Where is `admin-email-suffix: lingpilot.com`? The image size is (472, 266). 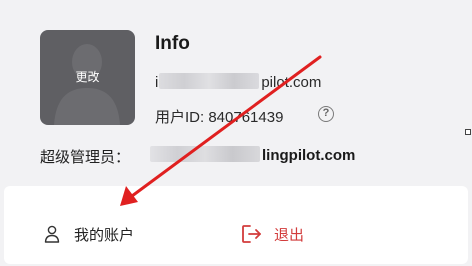
admin-email-suffix: lingpilot.com is located at coordinates (309, 155).